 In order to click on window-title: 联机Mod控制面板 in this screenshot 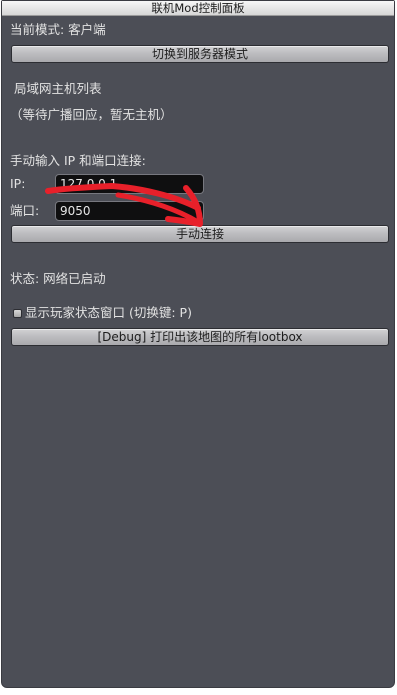, I will do `click(198, 8)`.